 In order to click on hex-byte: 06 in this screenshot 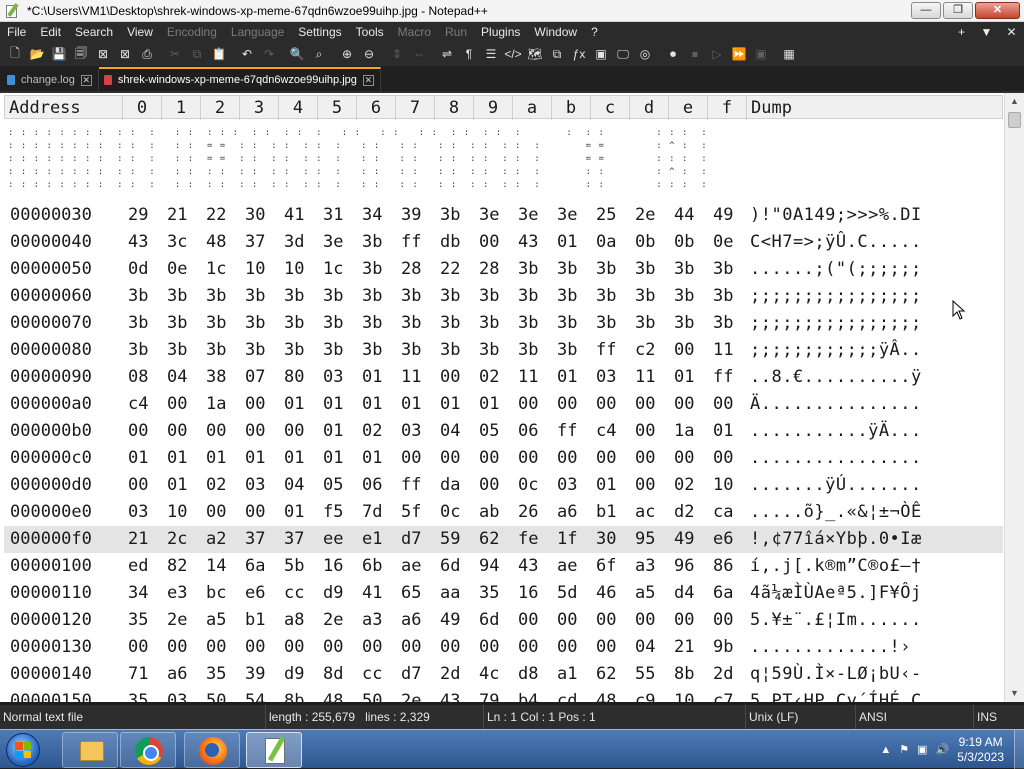, I will do `click(372, 485)`.